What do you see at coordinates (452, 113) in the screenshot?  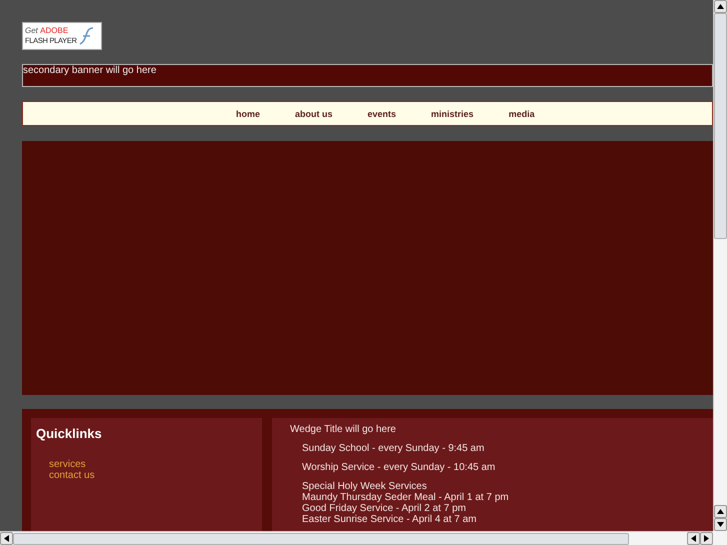 I see `nav-link: ministries` at bounding box center [452, 113].